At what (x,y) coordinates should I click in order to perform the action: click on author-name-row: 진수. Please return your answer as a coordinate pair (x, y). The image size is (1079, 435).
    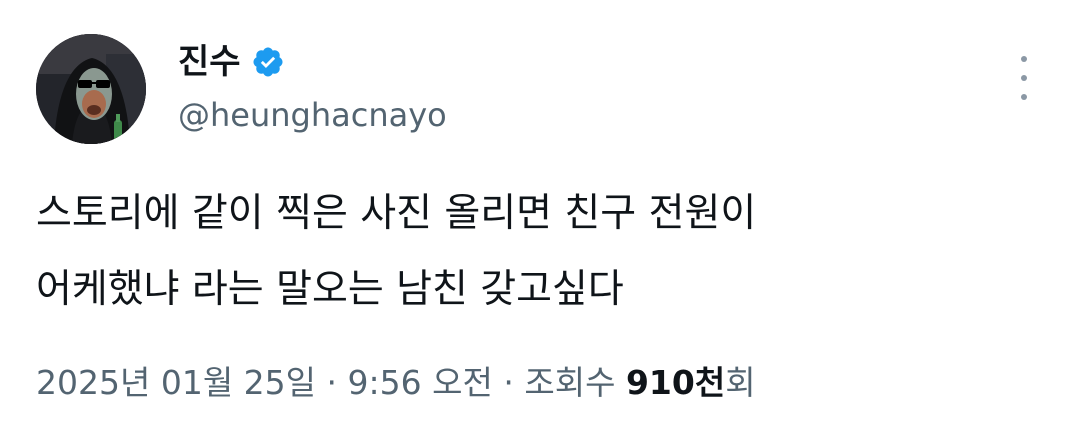
    Looking at the image, I should click on (231, 62).